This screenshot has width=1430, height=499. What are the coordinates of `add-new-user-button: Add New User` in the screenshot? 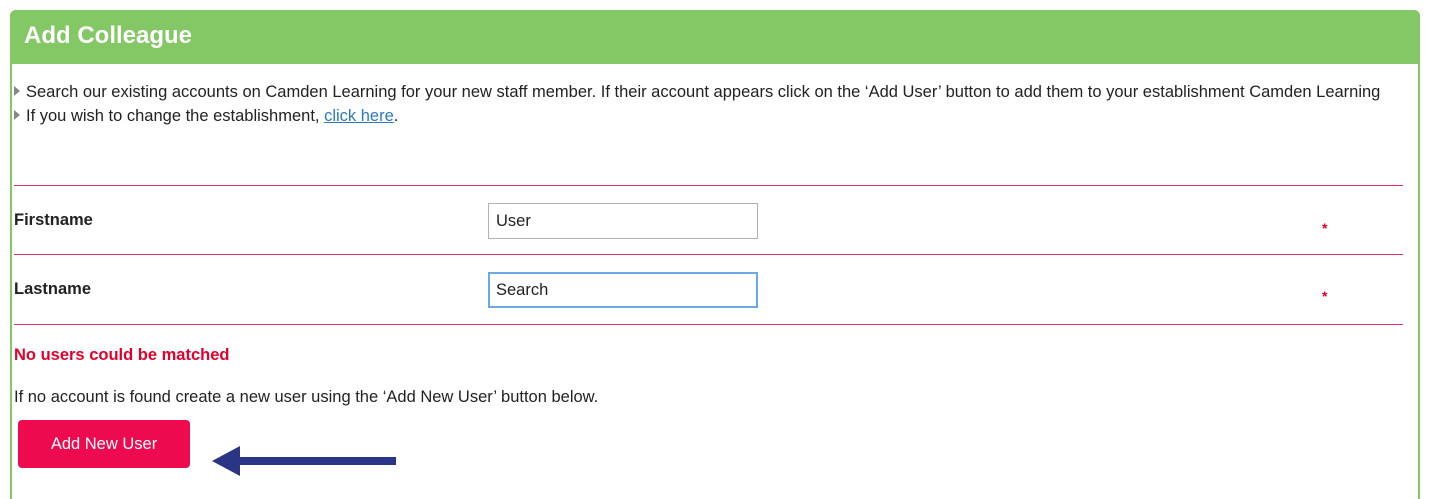 It's located at (104, 444).